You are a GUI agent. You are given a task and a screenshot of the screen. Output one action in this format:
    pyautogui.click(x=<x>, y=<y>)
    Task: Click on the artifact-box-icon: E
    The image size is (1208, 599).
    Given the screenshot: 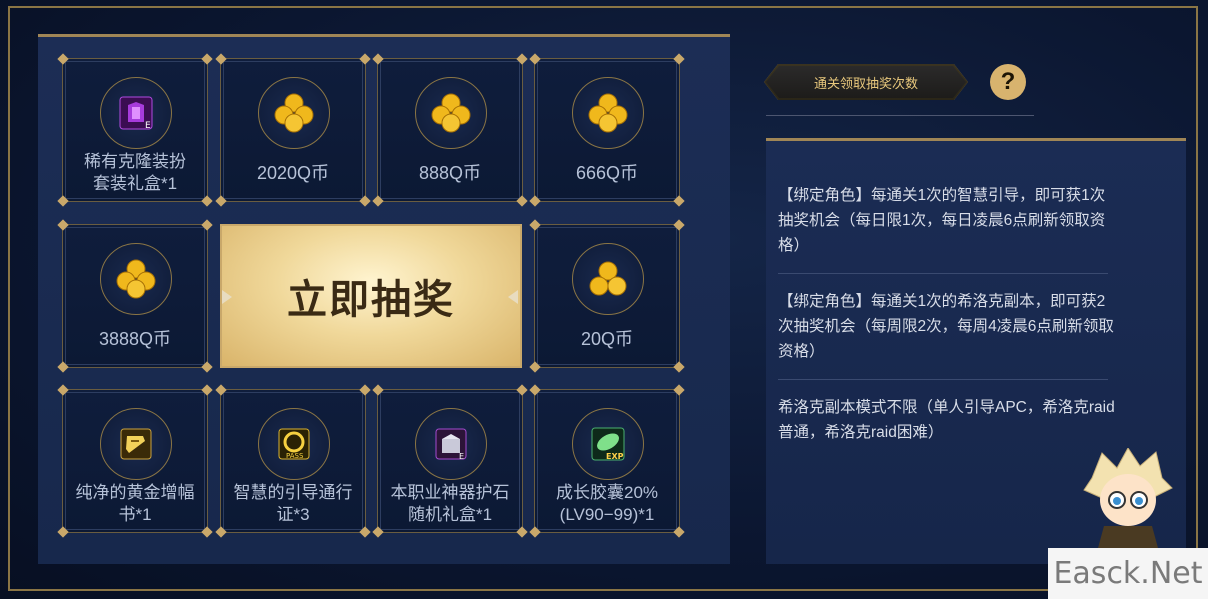 What is the action you would take?
    pyautogui.click(x=451, y=444)
    